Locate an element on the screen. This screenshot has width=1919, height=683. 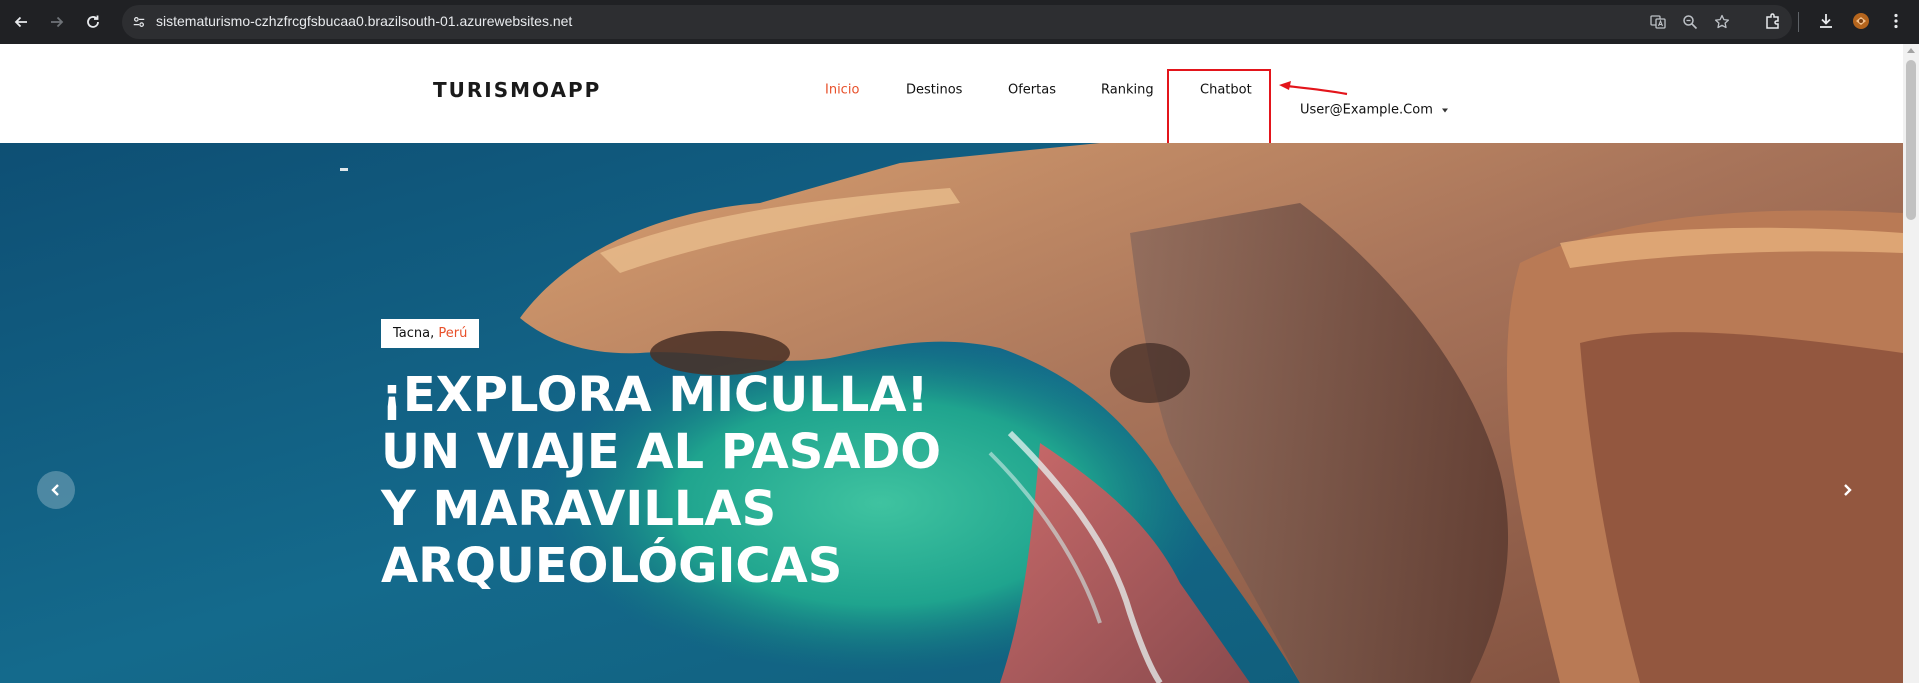
forward-button is located at coordinates (57, 22).